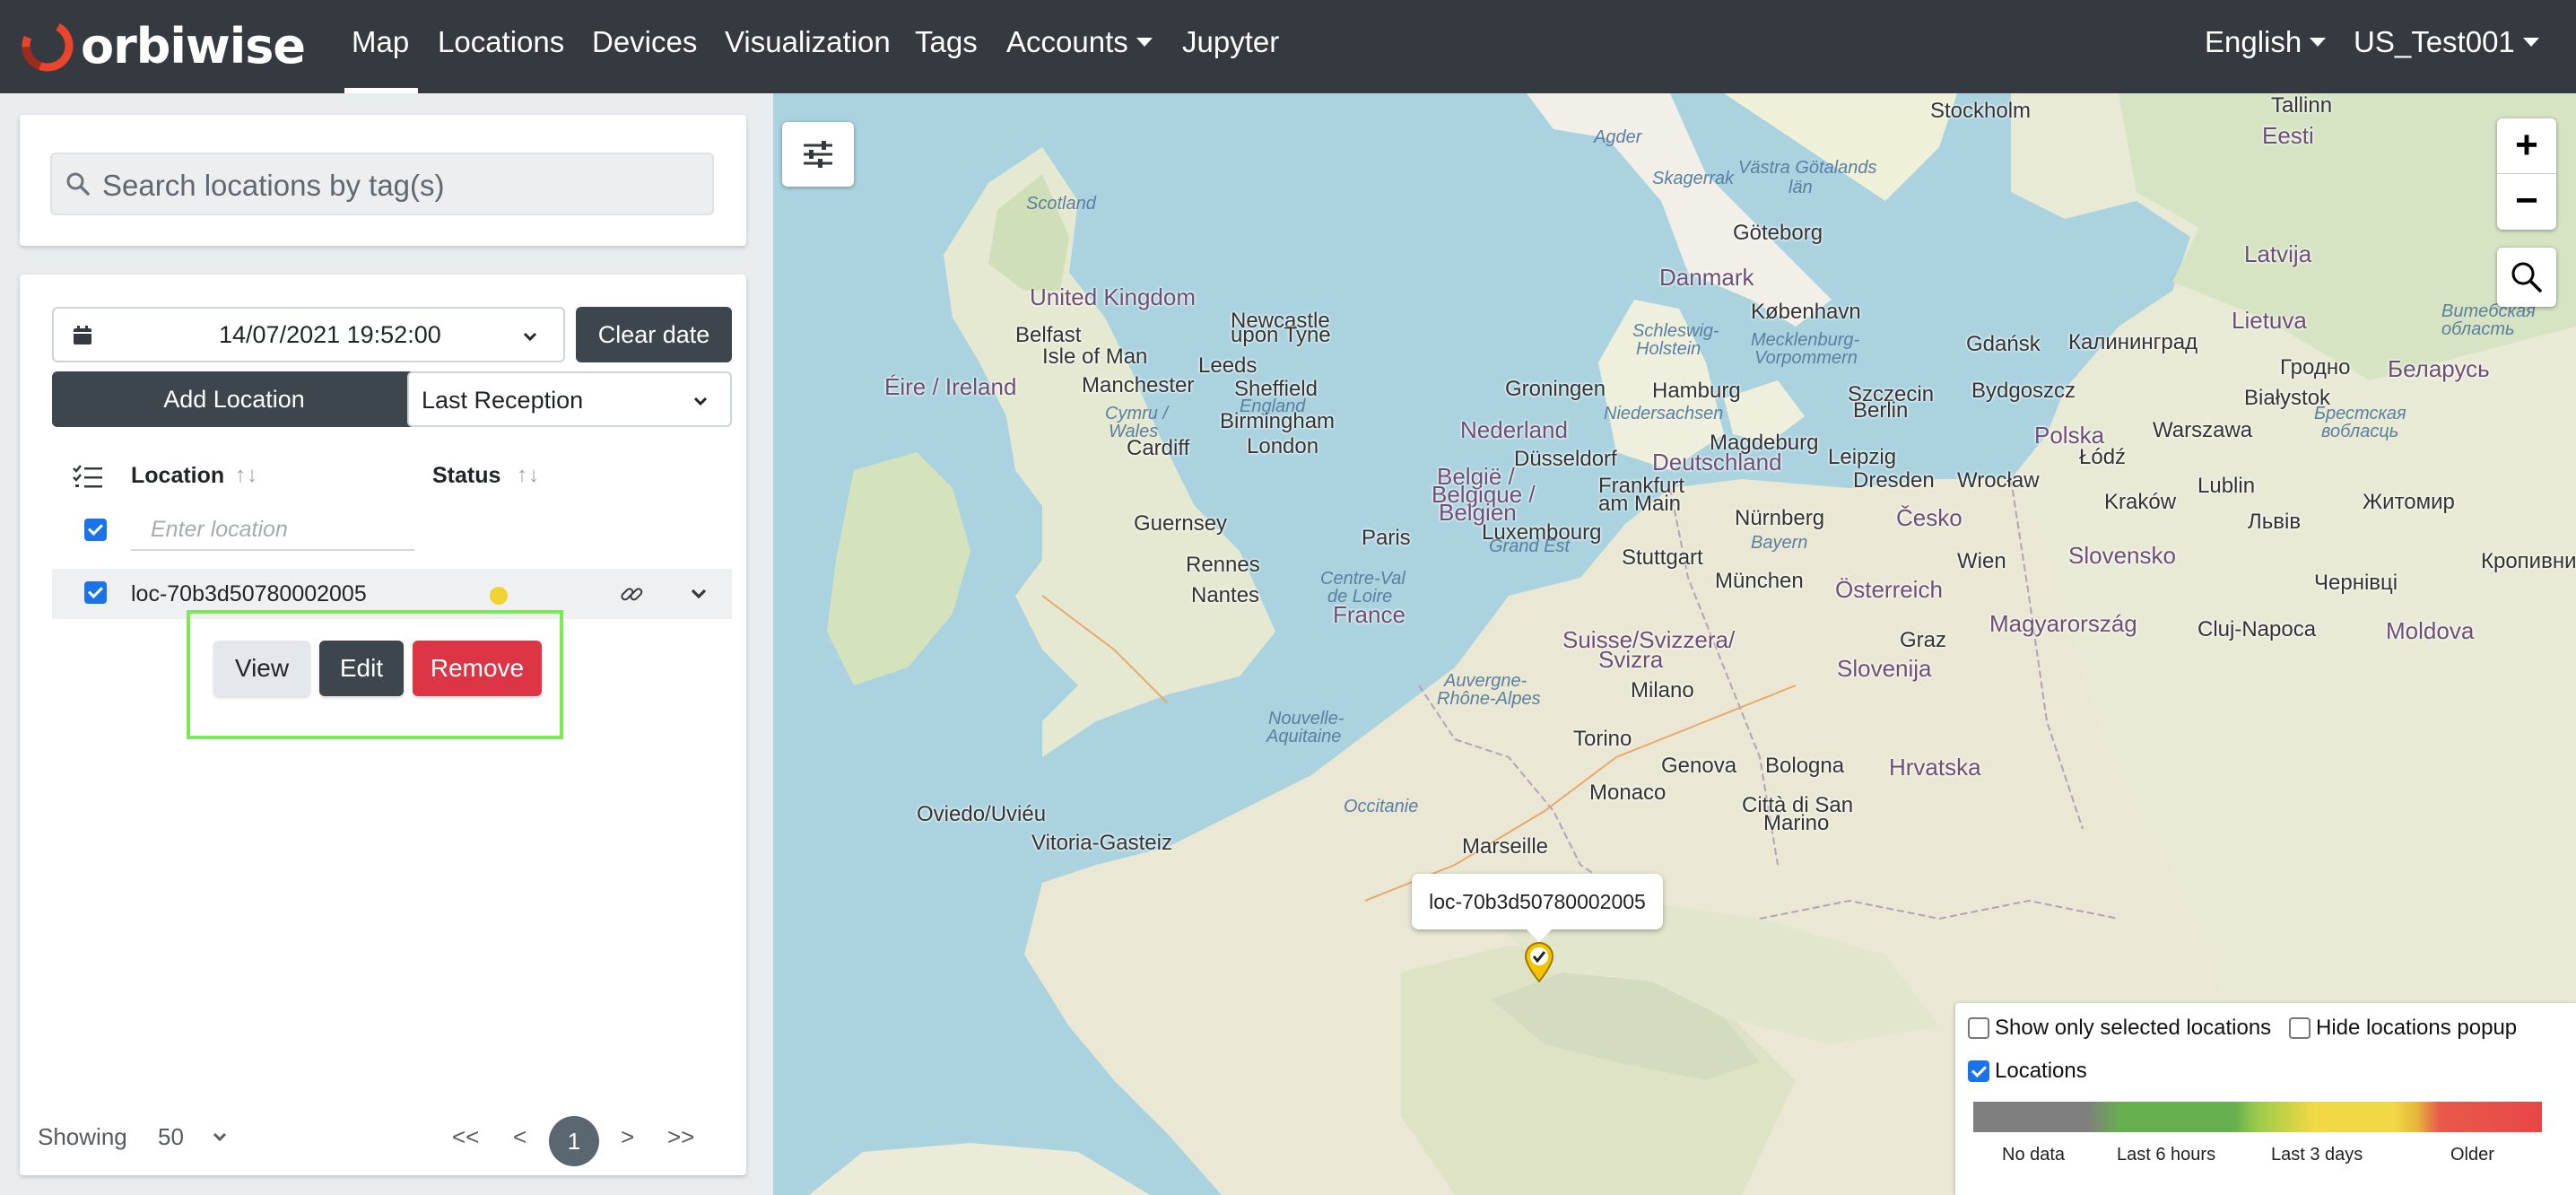 Image resolution: width=2576 pixels, height=1195 pixels. I want to click on link-icon, so click(631, 593).